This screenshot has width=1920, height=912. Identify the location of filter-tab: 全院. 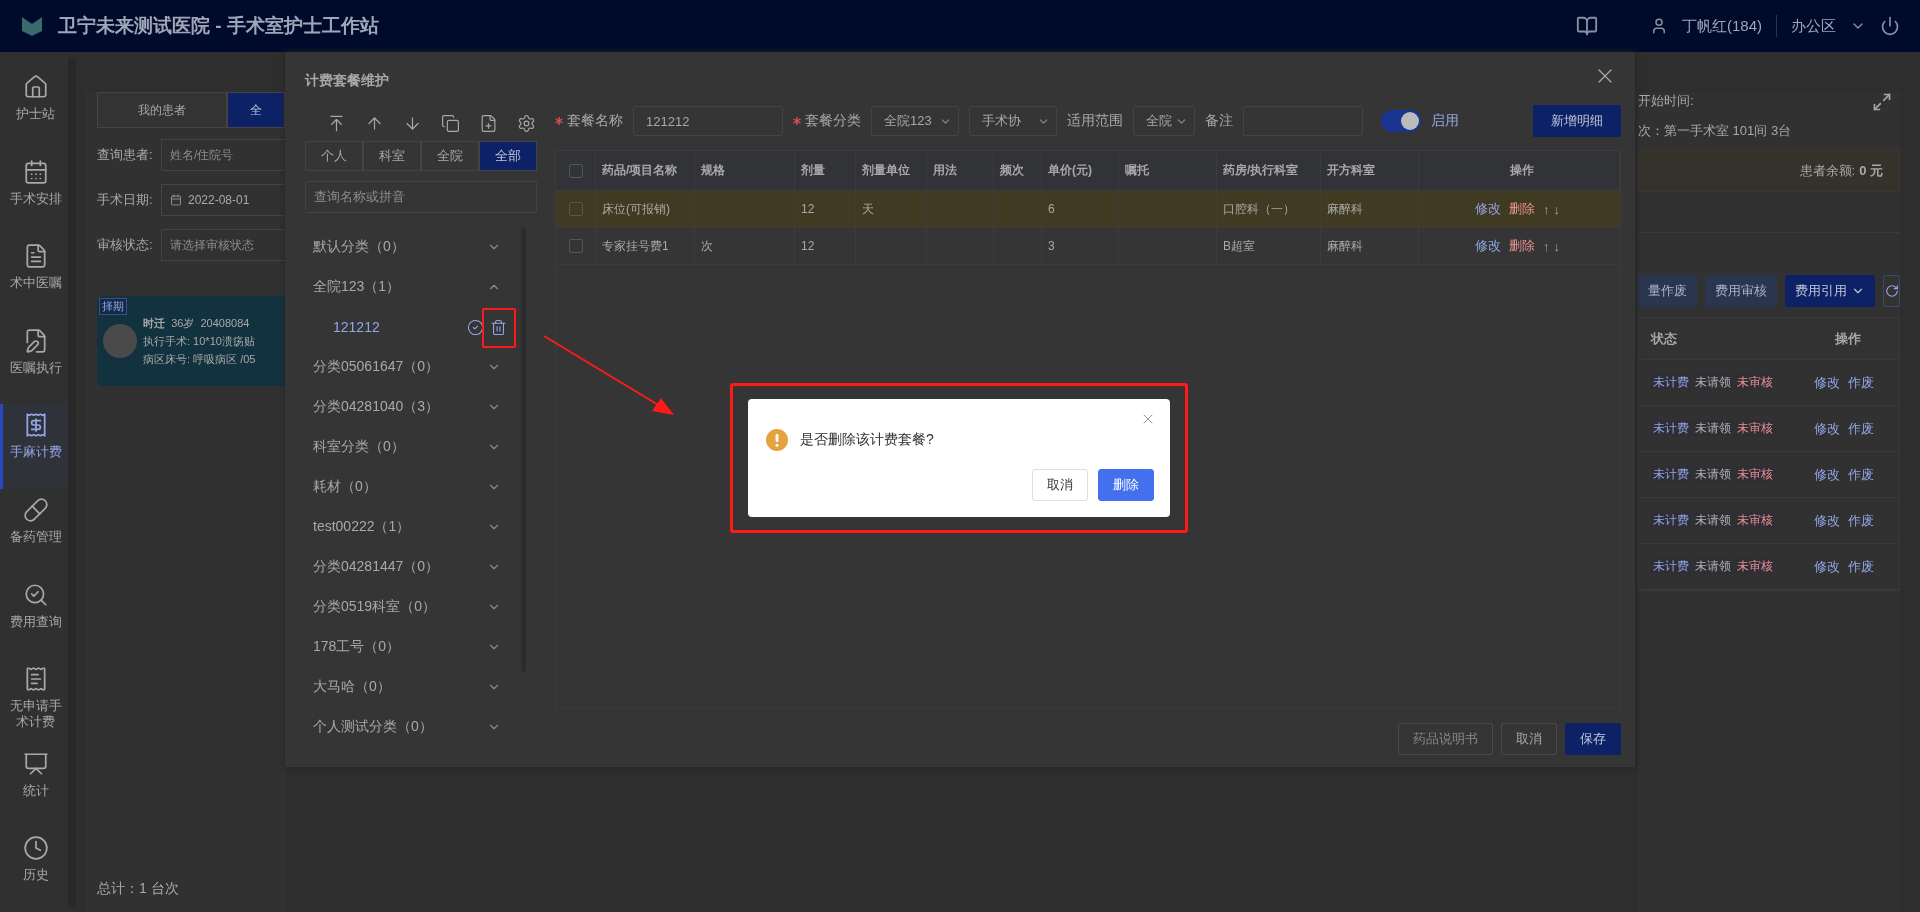
(450, 156).